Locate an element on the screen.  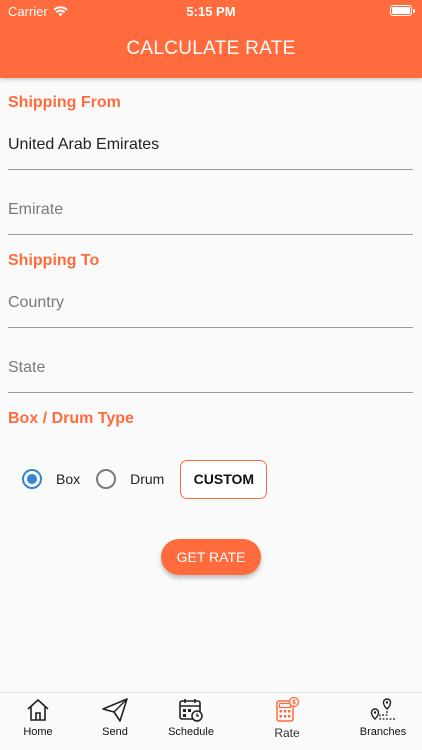
clock: 5:15 PM is located at coordinates (211, 11).